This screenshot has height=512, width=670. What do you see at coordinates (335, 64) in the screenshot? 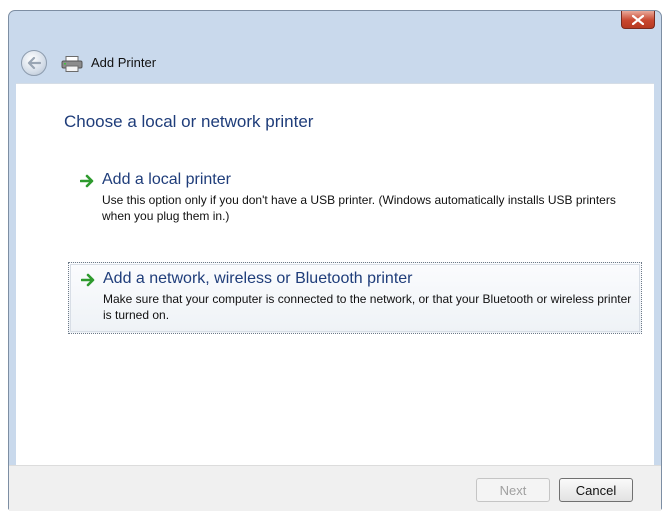
I see `header-bar: Add Printer` at bounding box center [335, 64].